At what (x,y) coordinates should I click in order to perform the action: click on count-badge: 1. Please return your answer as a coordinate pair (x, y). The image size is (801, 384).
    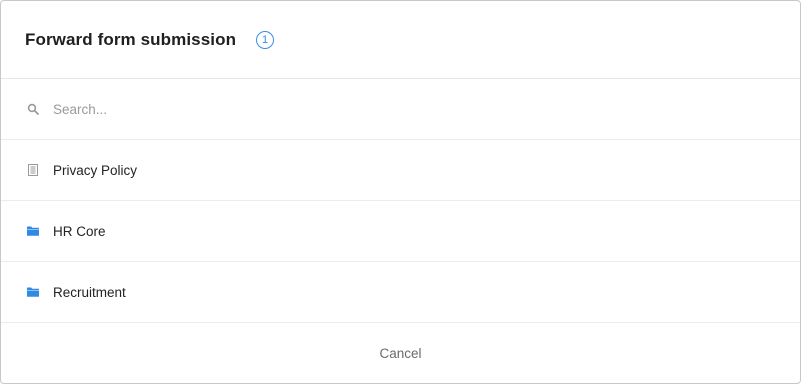
    Looking at the image, I should click on (265, 39).